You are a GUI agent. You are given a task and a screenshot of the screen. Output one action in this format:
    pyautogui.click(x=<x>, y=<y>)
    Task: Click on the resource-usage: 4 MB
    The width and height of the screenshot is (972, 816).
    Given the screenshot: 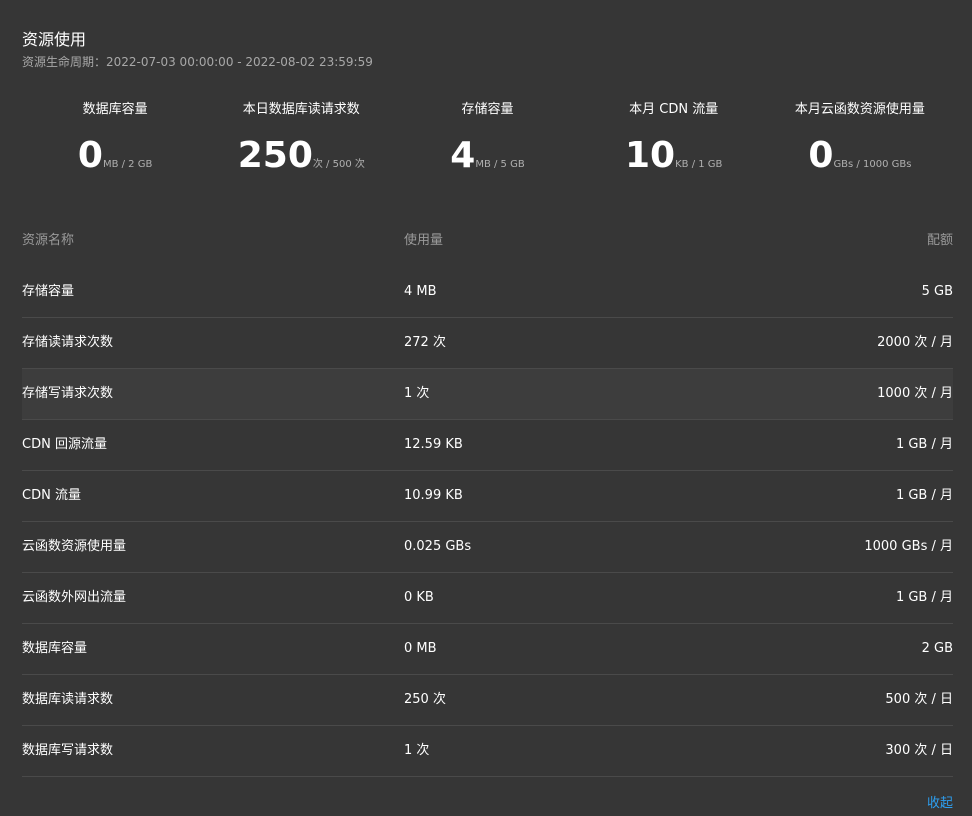 What is the action you would take?
    pyautogui.click(x=420, y=291)
    